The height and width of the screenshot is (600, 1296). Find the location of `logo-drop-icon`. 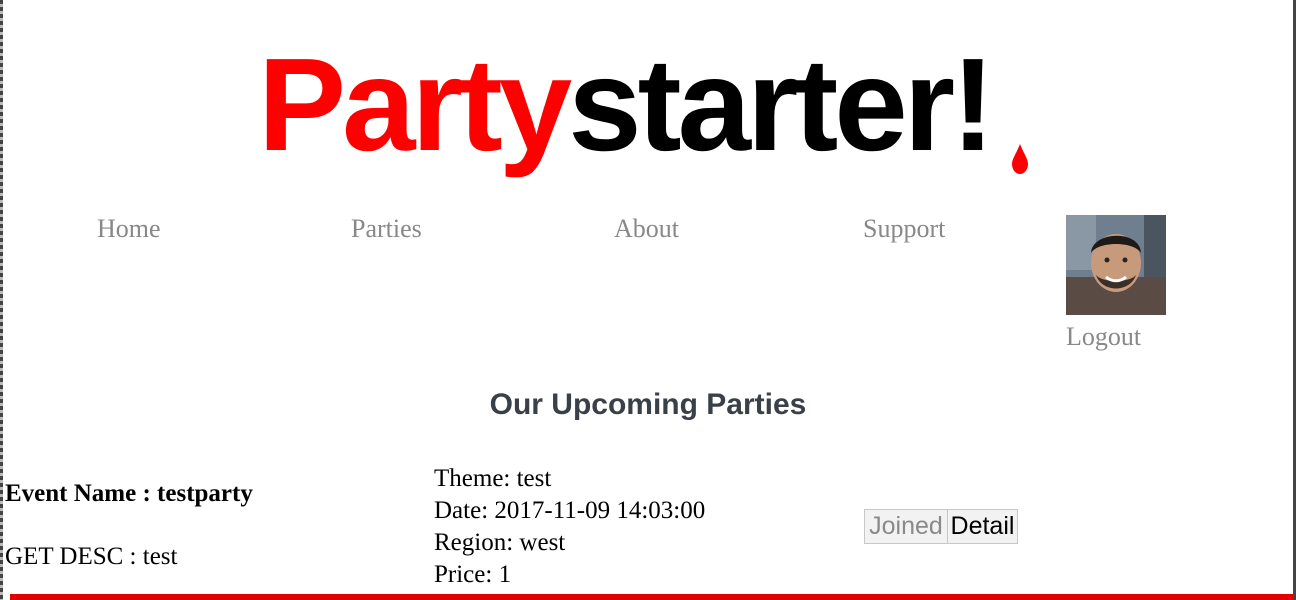

logo-drop-icon is located at coordinates (1020, 159).